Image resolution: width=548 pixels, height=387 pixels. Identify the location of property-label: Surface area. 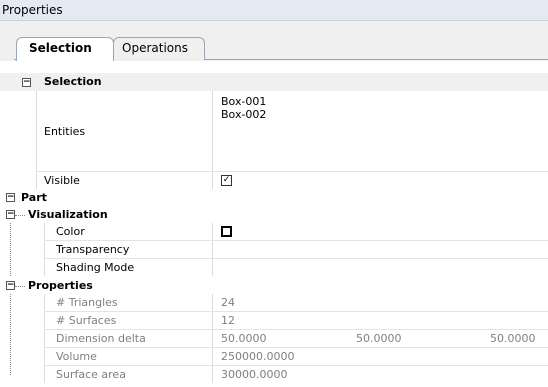
(91, 374).